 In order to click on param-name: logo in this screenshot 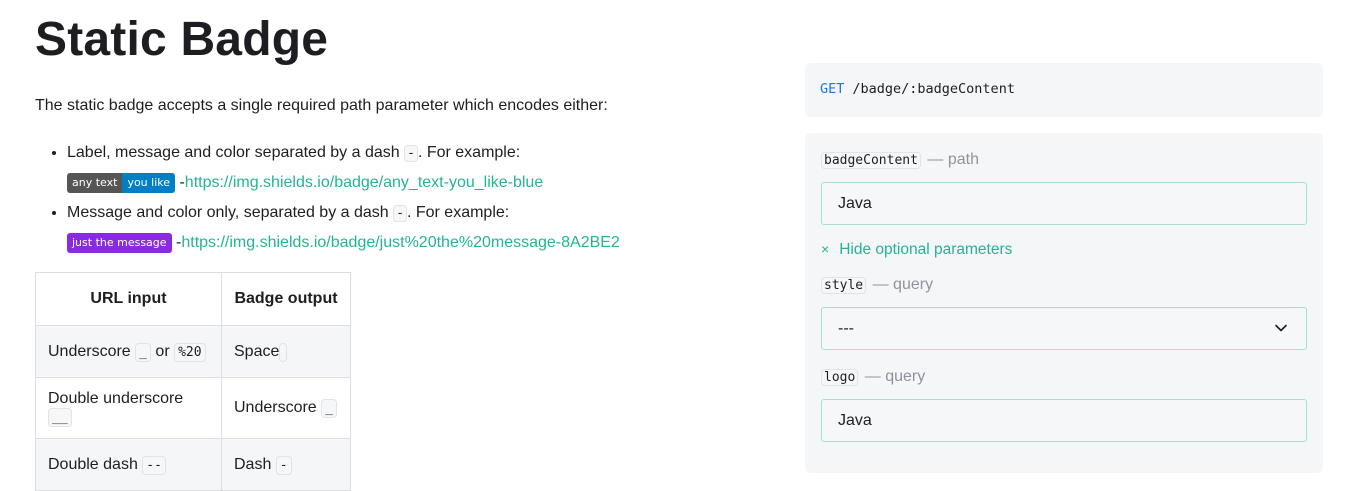, I will do `click(840, 377)`.